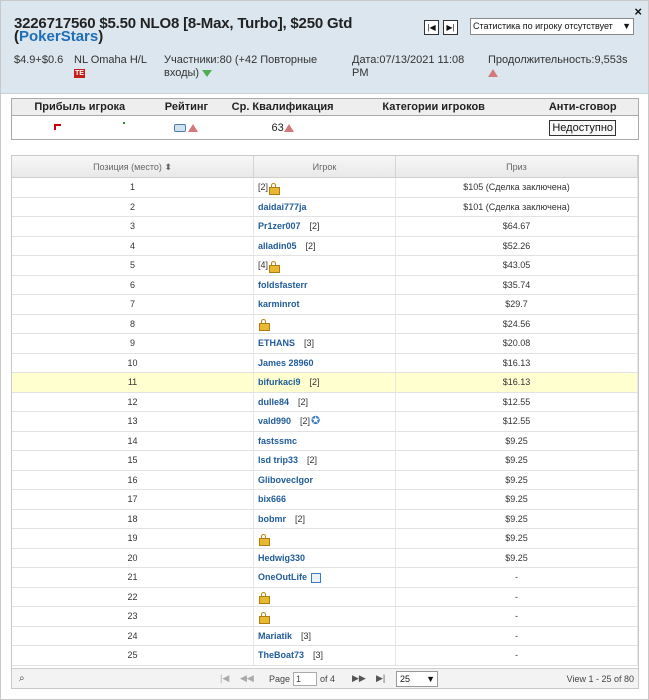 The width and height of the screenshot is (649, 700). Describe the element at coordinates (325, 344) in the screenshot. I see `table-row: 9 ETHANS [3] $20.08` at that location.